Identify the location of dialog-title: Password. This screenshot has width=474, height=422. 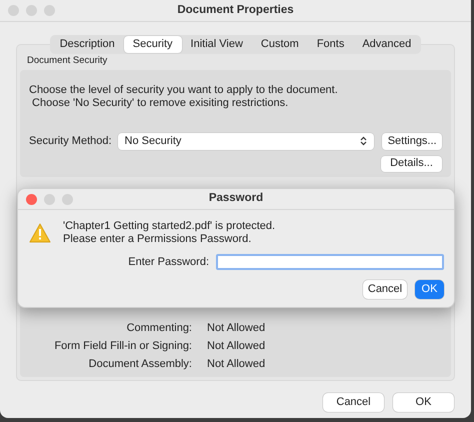
(236, 198).